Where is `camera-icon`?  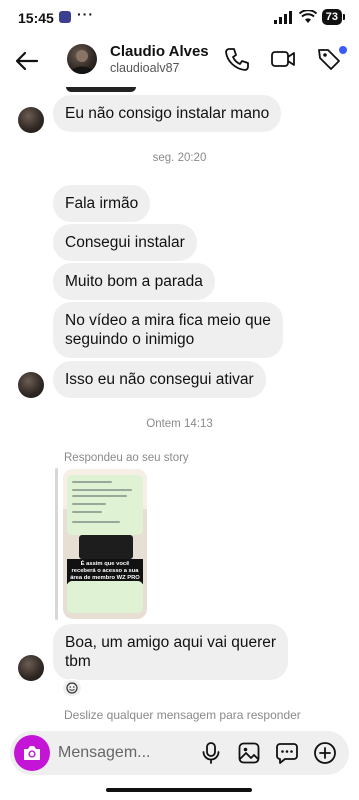 camera-icon is located at coordinates (32, 753).